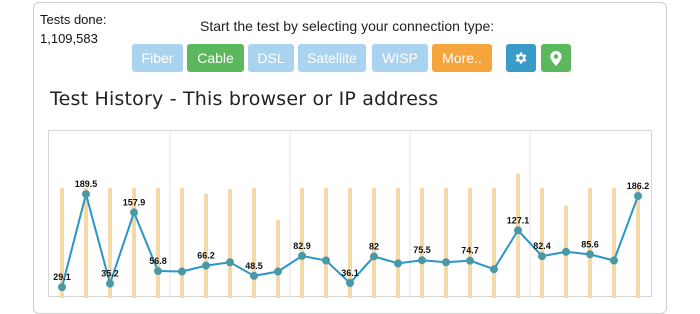  I want to click on settings-button, so click(521, 58).